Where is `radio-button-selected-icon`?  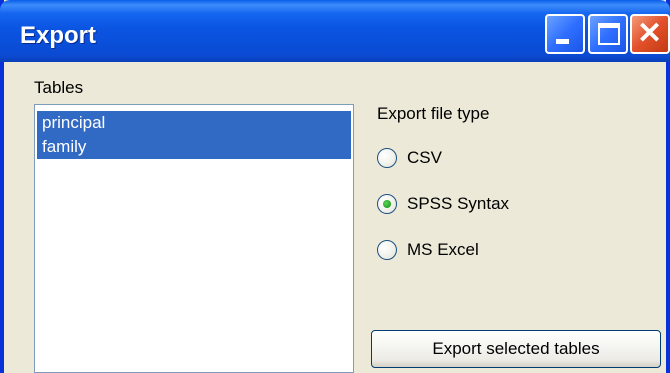 radio-button-selected-icon is located at coordinates (387, 204).